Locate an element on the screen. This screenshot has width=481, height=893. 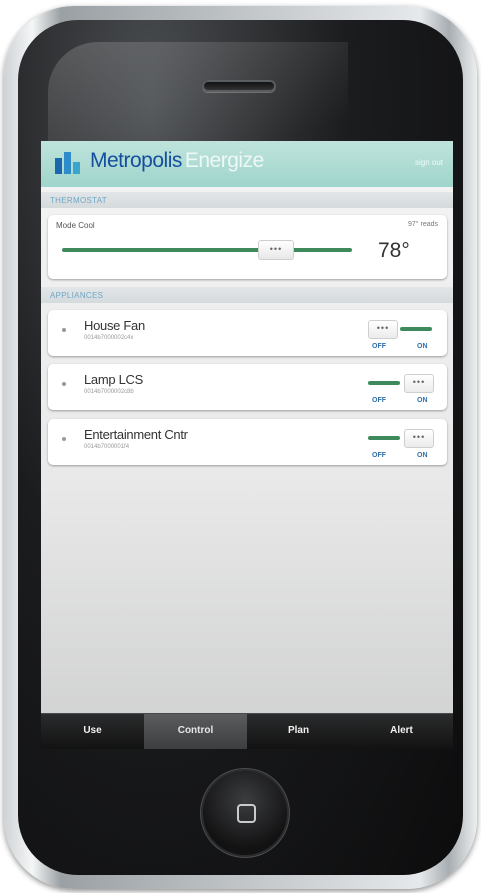
bottom-tab-bar: Use Control Plan Alert is located at coordinates (247, 731).